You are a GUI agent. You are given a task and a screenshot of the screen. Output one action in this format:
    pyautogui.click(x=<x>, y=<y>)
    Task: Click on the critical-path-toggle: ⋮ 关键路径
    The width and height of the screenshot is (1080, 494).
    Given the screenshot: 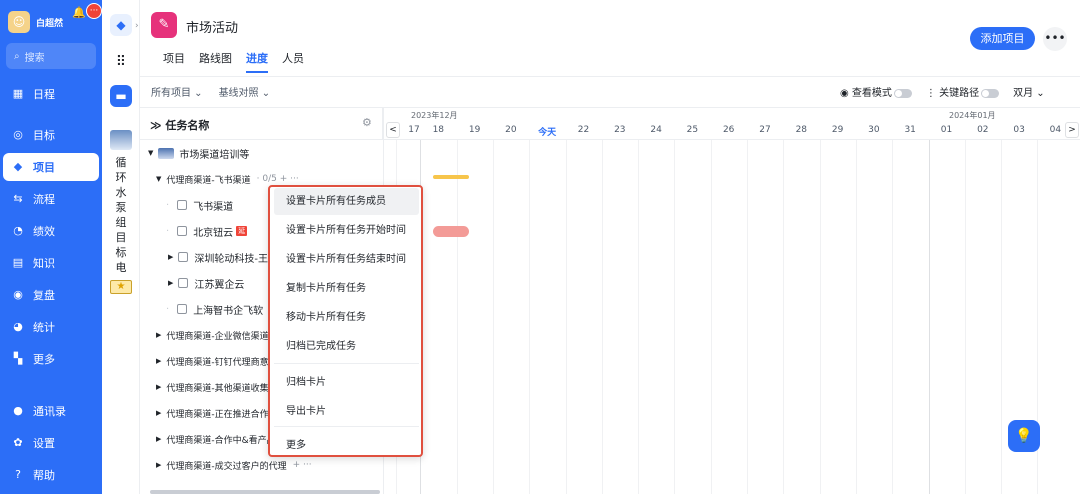 What is the action you would take?
    pyautogui.click(x=963, y=91)
    